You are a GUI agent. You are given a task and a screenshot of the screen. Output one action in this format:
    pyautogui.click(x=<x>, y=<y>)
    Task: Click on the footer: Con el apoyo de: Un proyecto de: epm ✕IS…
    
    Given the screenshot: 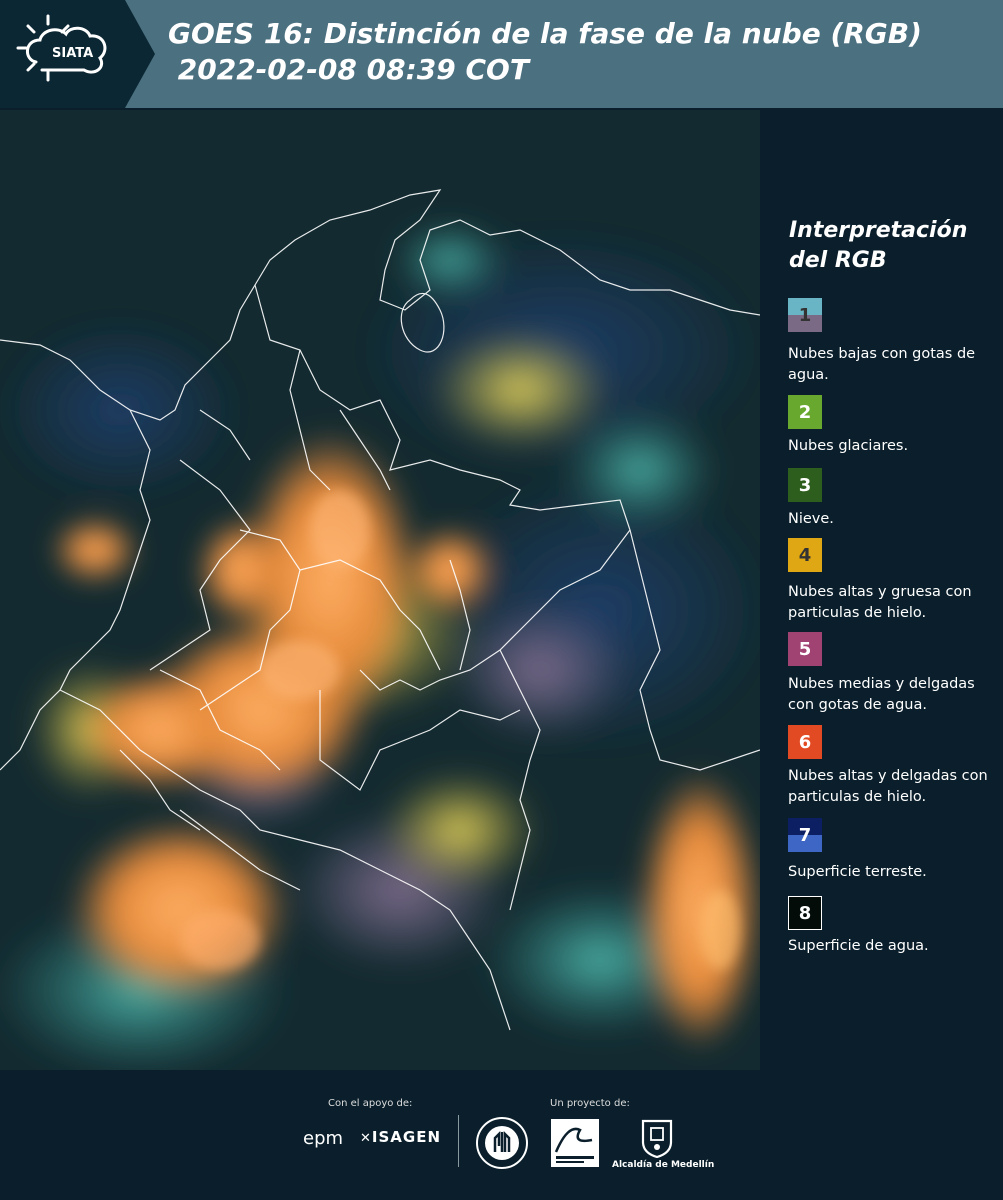 What is the action you would take?
    pyautogui.click(x=501, y=1135)
    